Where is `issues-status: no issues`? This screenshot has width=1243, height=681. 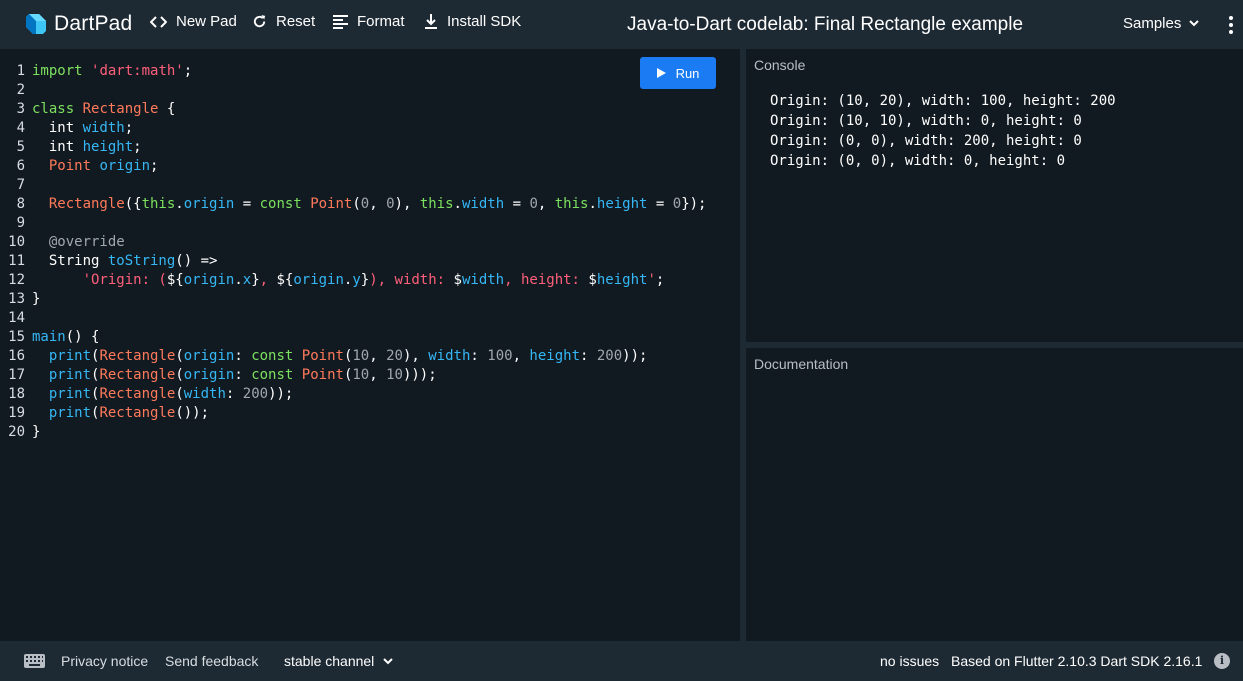 issues-status: no issues is located at coordinates (909, 661).